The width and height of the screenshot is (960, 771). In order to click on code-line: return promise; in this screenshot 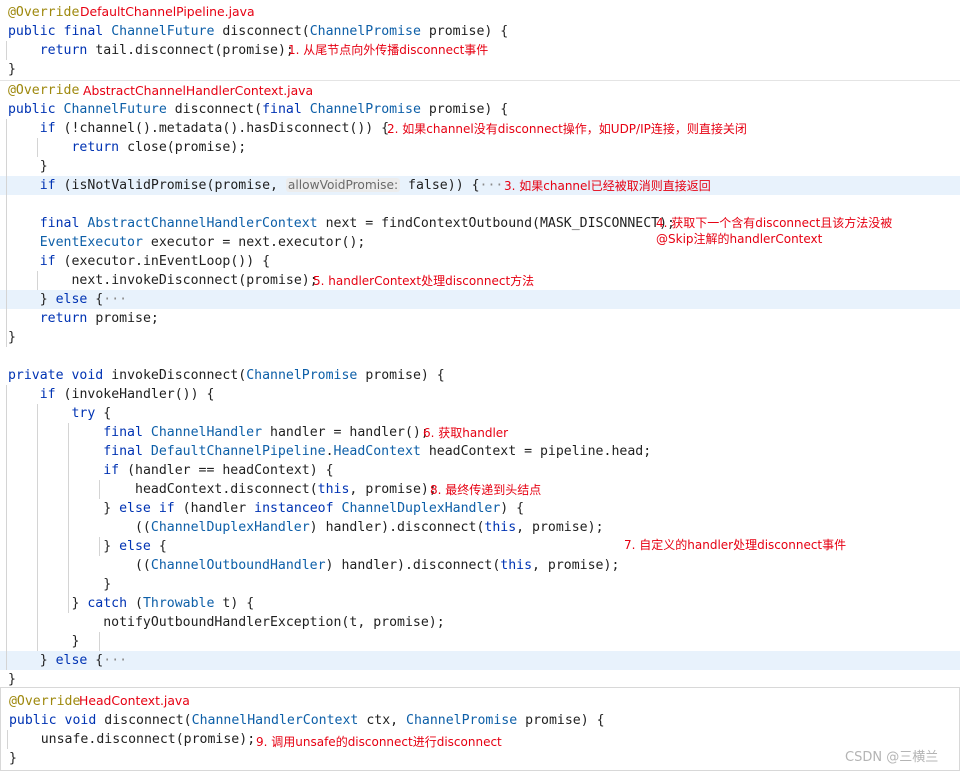, I will do `click(99, 318)`.